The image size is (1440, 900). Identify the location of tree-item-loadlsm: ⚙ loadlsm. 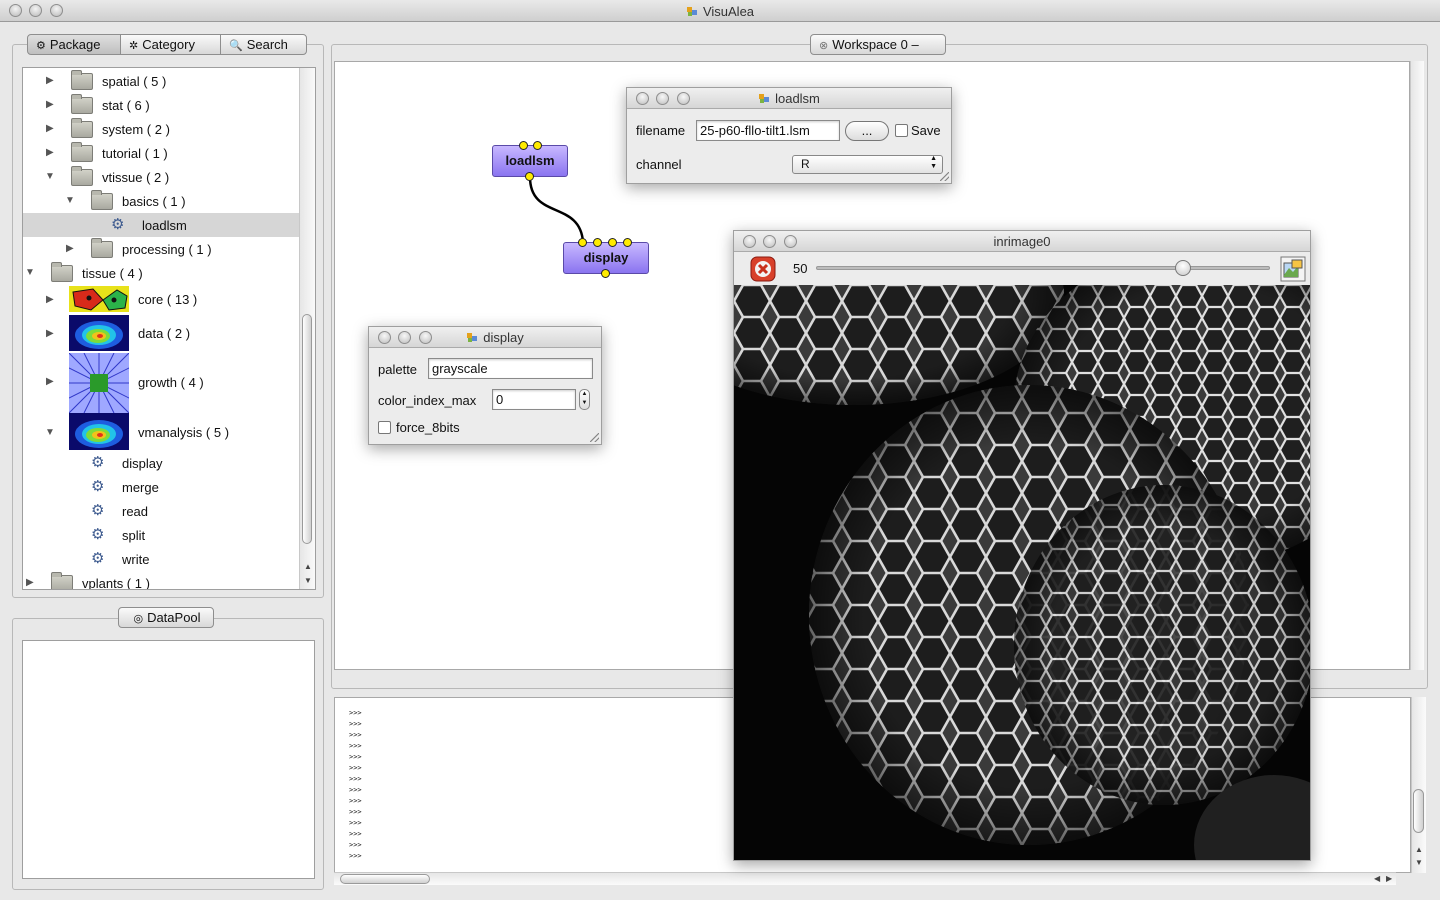
(161, 225).